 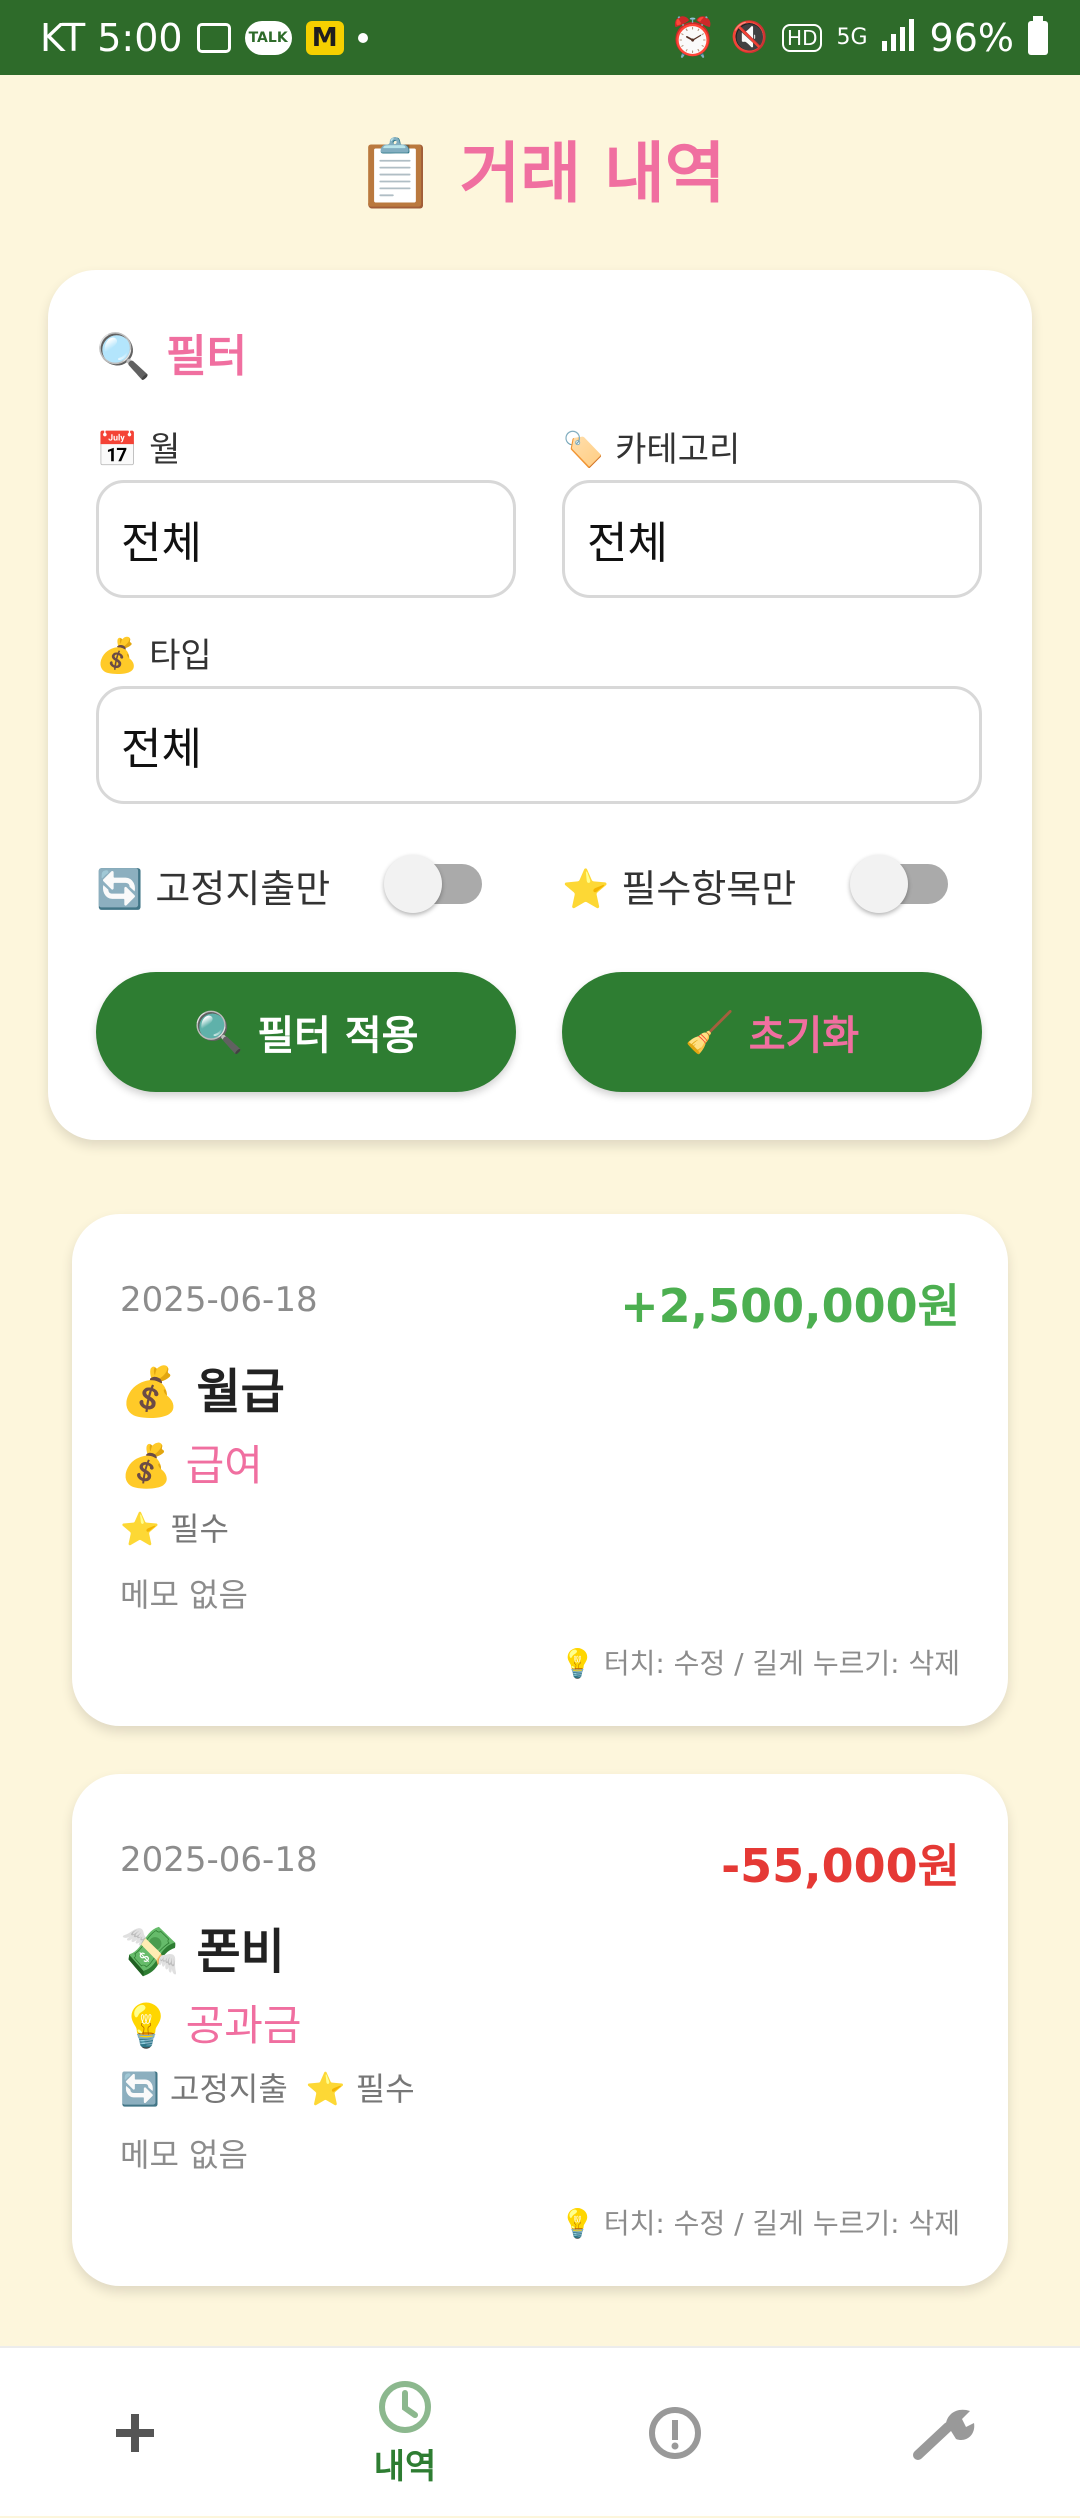 What do you see at coordinates (539, 745) in the screenshot?
I see `type-select: 전체` at bounding box center [539, 745].